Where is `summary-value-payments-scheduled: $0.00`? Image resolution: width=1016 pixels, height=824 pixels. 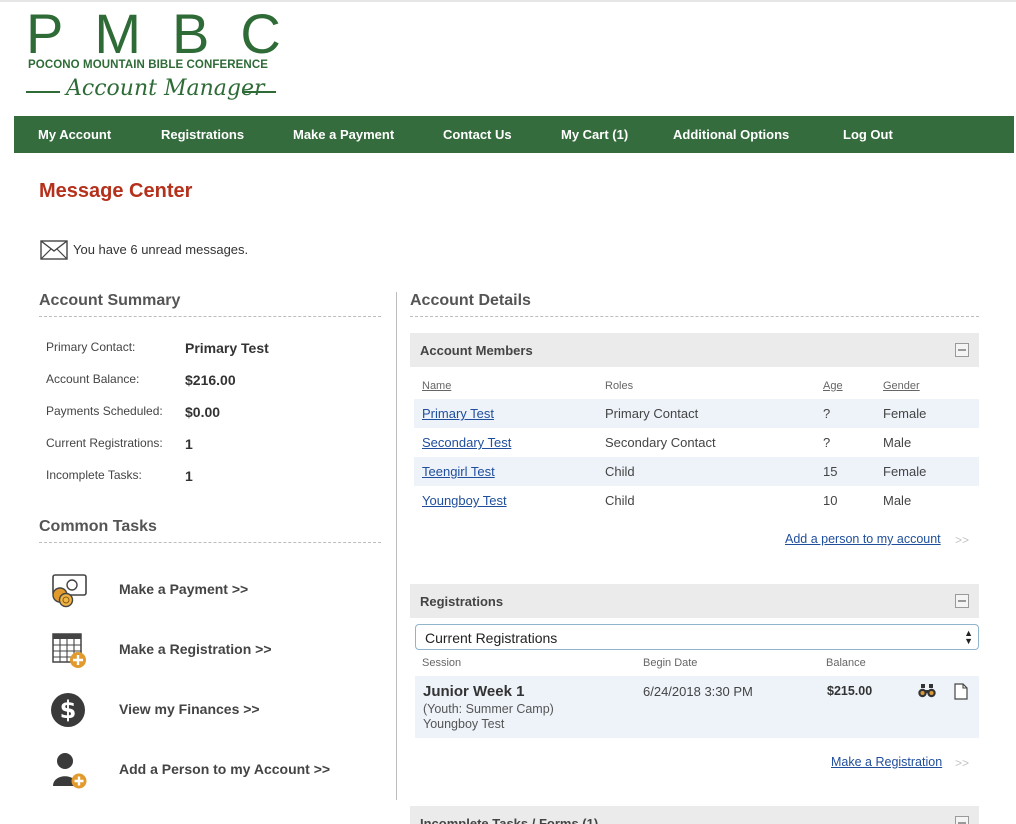 summary-value-payments-scheduled: $0.00 is located at coordinates (203, 412).